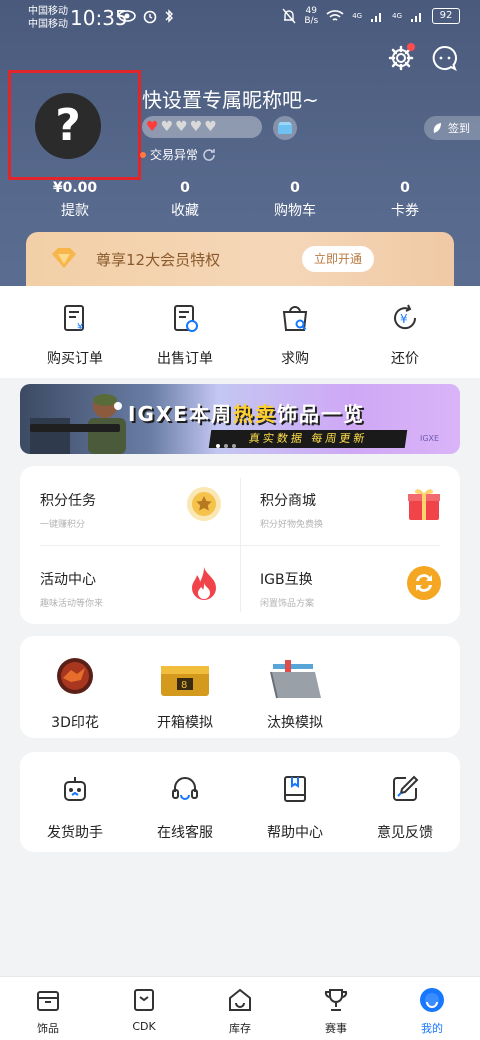 Image resolution: width=480 pixels, height=1040 pixels. Describe the element at coordinates (184, 685) in the screenshot. I see `svg-text: 8` at that location.